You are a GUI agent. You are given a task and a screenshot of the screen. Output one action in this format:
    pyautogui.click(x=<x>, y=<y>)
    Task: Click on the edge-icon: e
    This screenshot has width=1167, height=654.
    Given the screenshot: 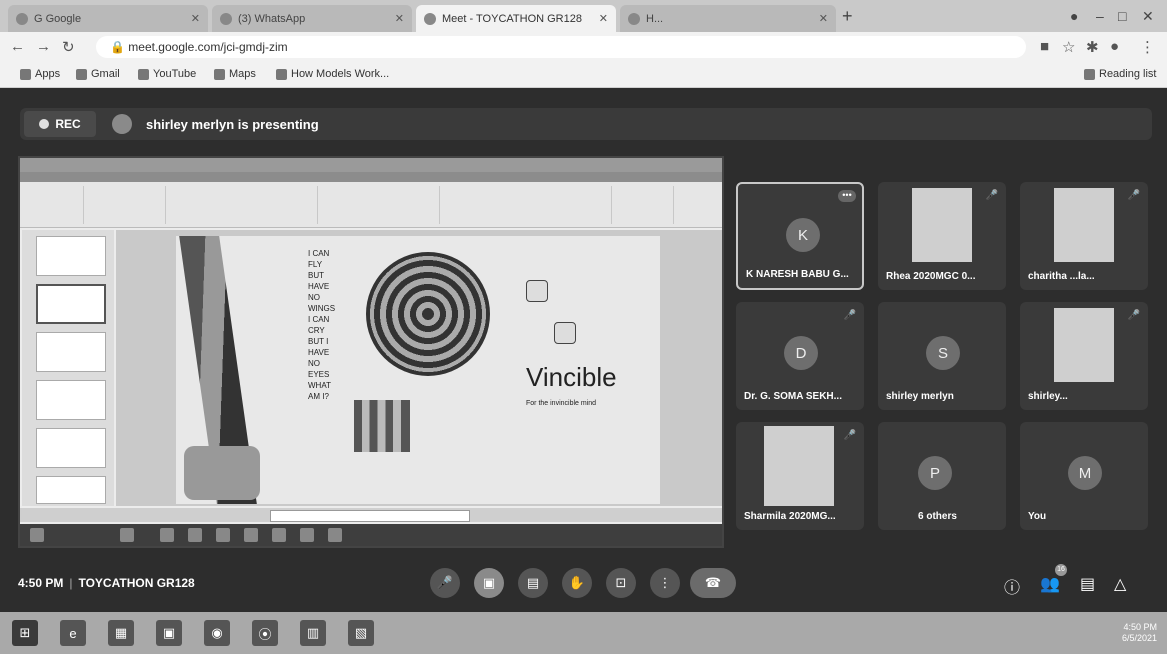 What is the action you would take?
    pyautogui.click(x=73, y=633)
    